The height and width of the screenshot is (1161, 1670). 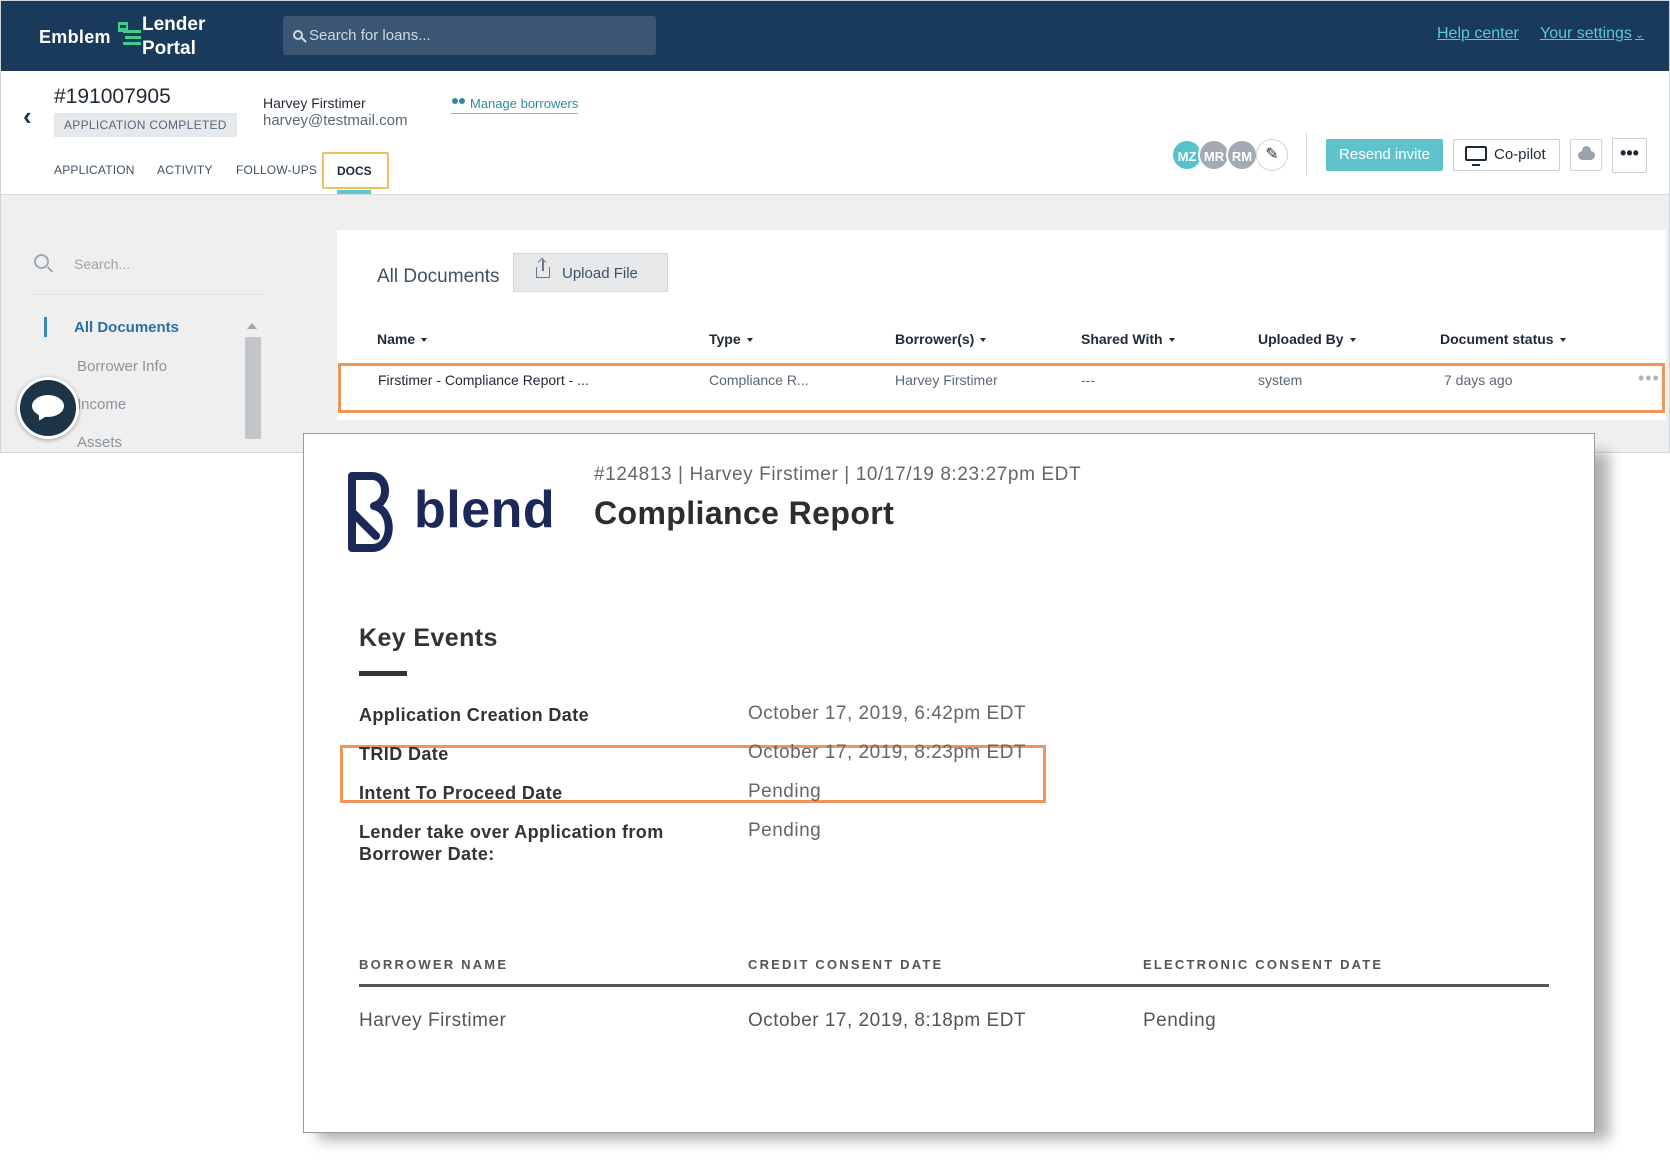 What do you see at coordinates (935, 339) in the screenshot?
I see `column-header-label: Borrower(s)` at bounding box center [935, 339].